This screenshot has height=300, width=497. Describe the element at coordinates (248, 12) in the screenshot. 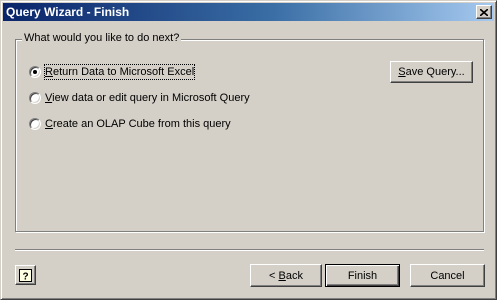

I see `title-bar: Query Wizard - Finish` at that location.